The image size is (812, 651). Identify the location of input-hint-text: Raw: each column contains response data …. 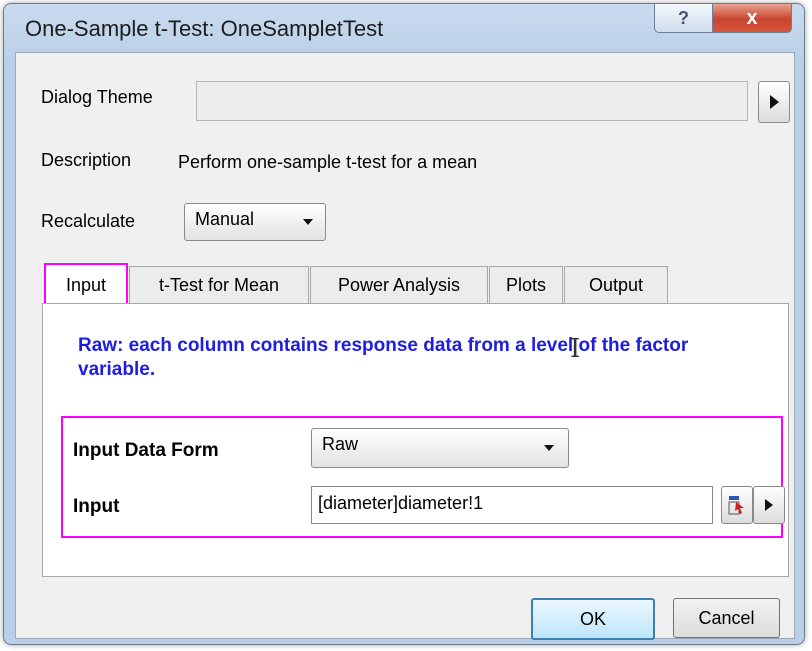
(383, 357).